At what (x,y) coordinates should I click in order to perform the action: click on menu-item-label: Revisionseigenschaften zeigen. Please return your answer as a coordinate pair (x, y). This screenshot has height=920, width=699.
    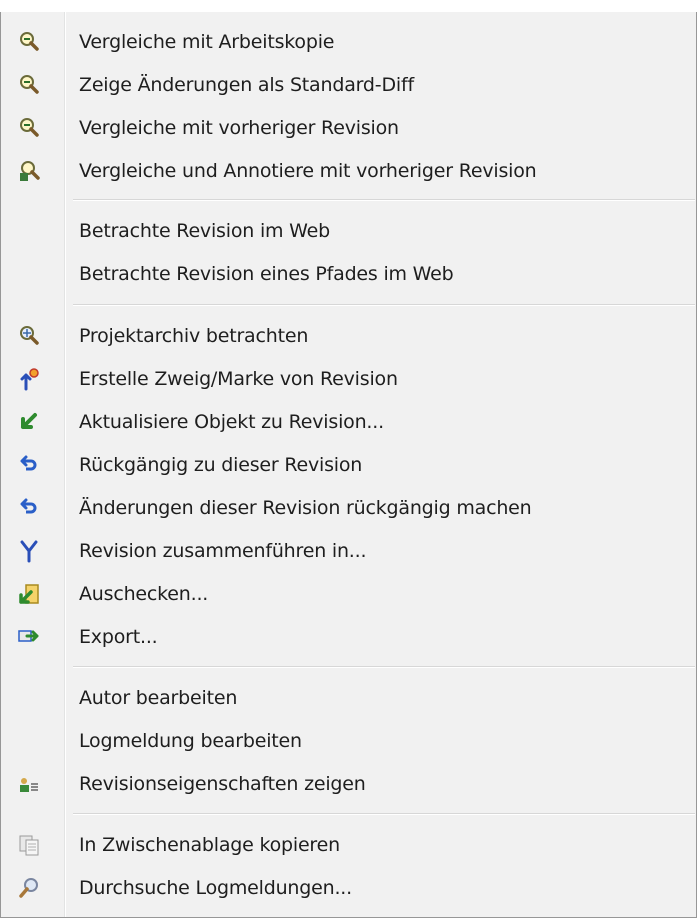
    Looking at the image, I should click on (222, 783).